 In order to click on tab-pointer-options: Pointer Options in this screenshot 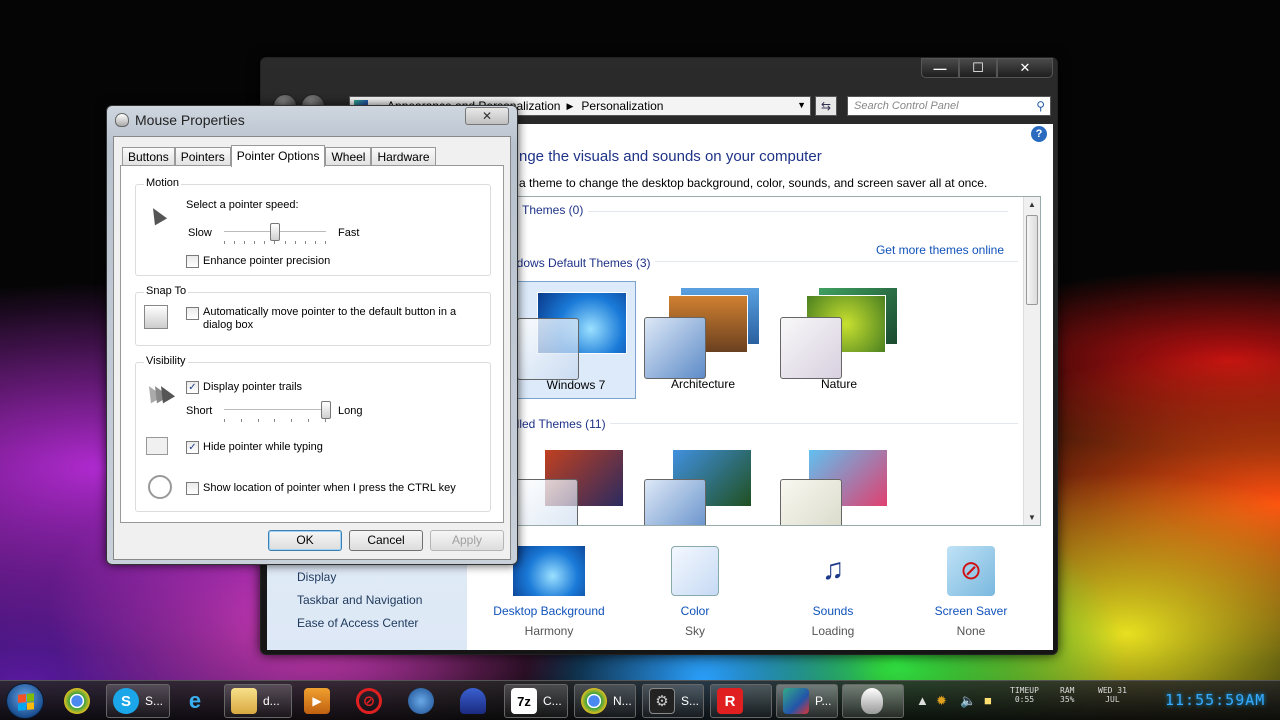, I will do `click(278, 156)`.